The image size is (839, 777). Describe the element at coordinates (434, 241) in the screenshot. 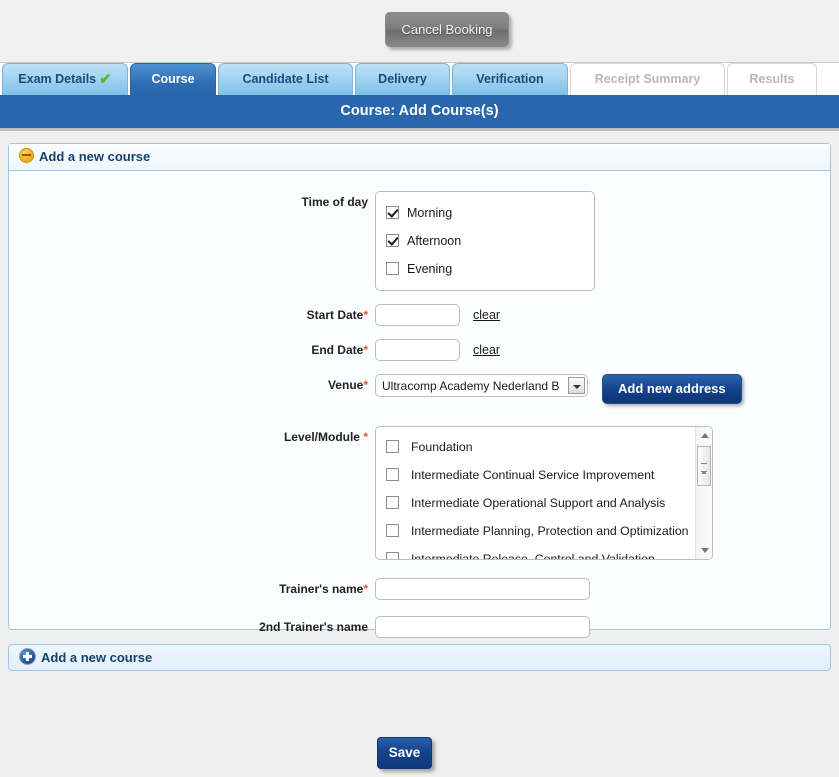

I see `afternoon-label: Afternoon` at that location.